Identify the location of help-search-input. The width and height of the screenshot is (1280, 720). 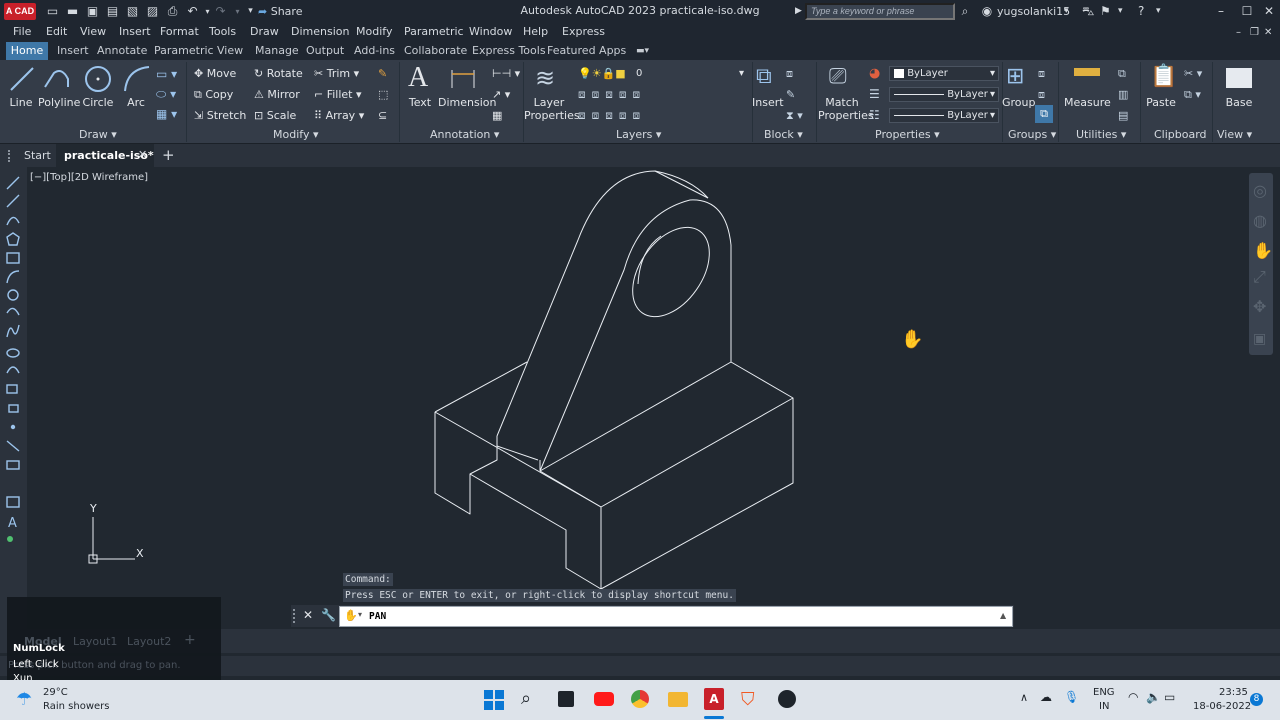
(880, 11).